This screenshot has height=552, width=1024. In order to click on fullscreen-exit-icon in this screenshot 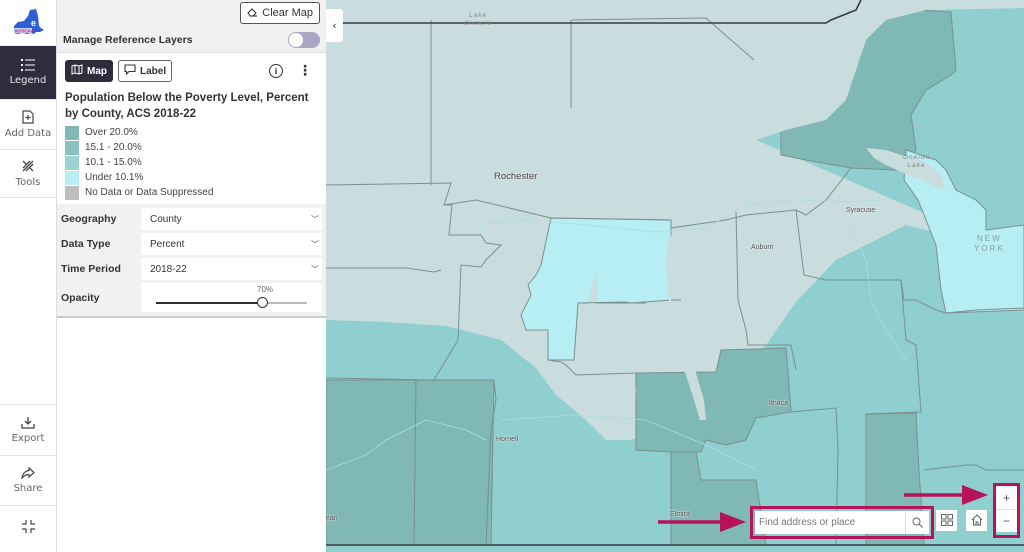, I will do `click(28, 526)`.